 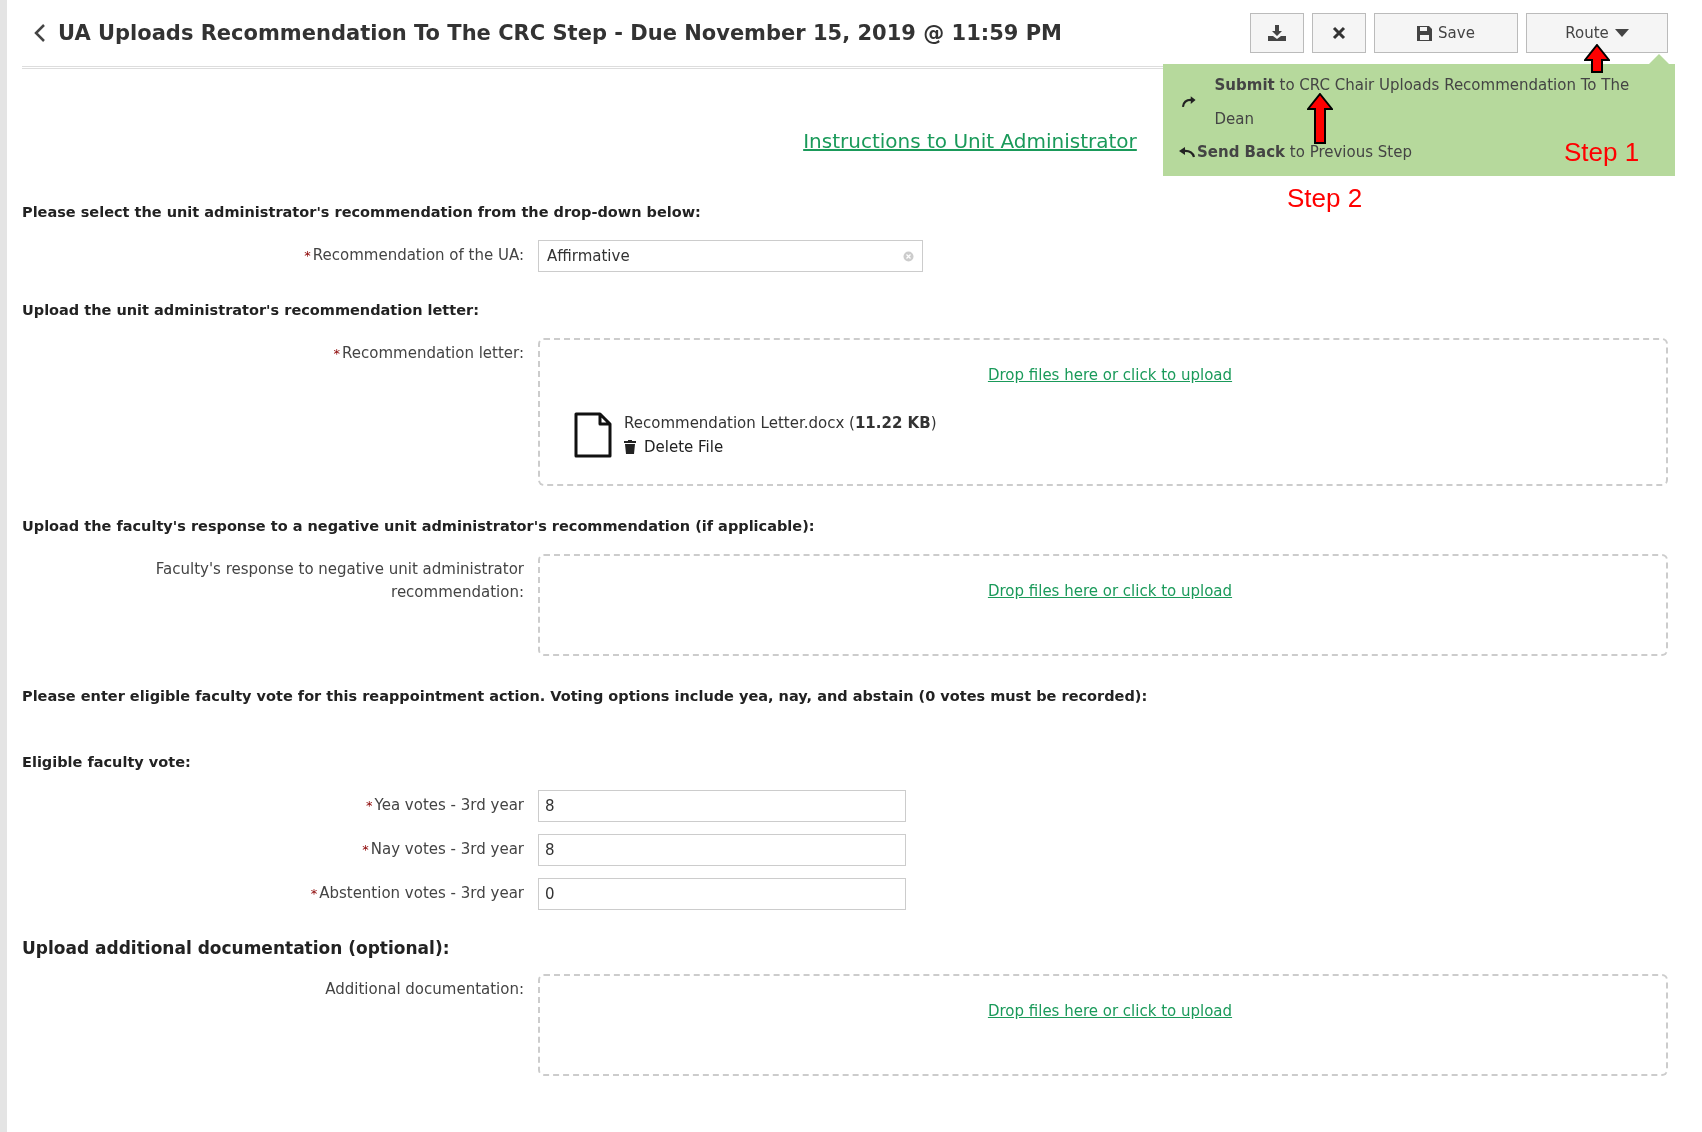 I want to click on field-label: Additional documentation:, so click(x=424, y=989).